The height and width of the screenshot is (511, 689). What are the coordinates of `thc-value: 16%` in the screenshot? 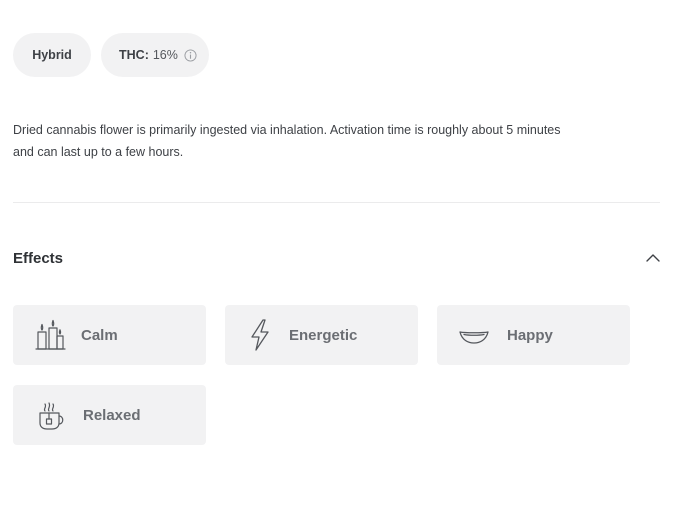 It's located at (165, 55).